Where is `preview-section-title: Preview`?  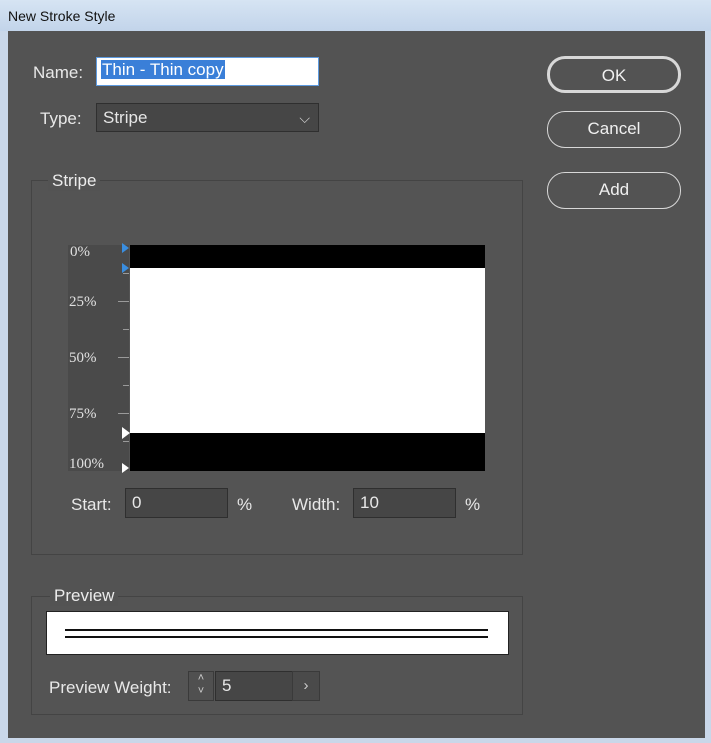
preview-section-title: Preview is located at coordinates (84, 596).